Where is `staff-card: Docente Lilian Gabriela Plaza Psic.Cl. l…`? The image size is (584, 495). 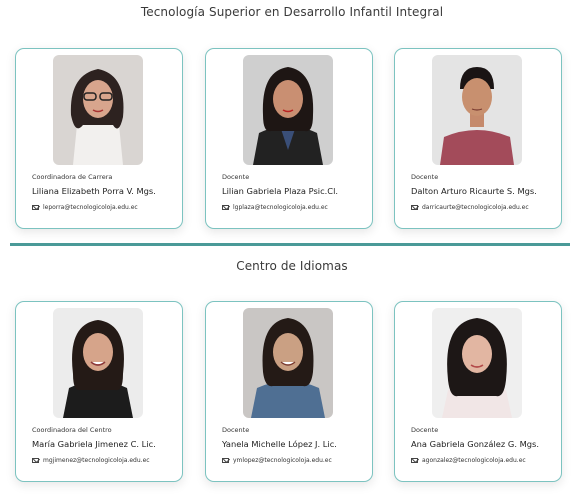 staff-card: Docente Lilian Gabriela Plaza Psic.Cl. l… is located at coordinates (289, 138).